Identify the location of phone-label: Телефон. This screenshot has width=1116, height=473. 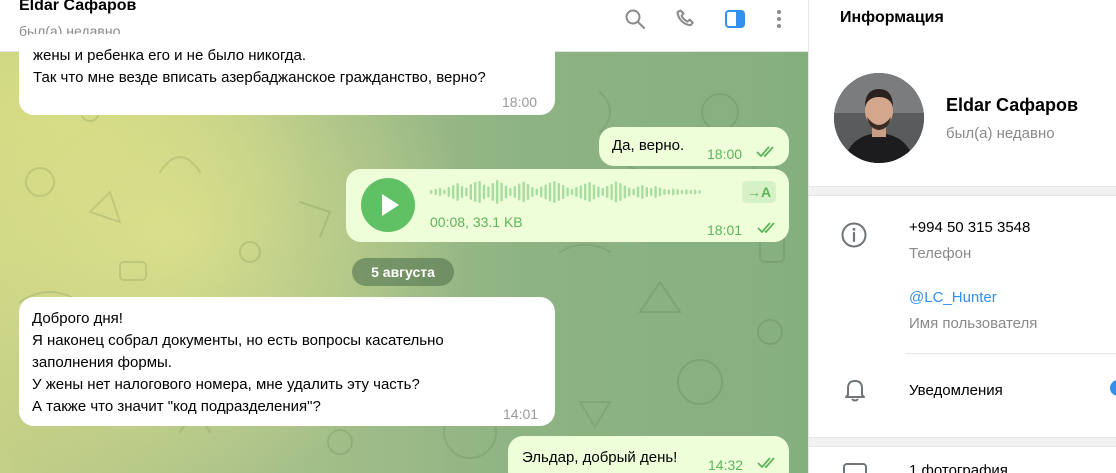
(940, 253).